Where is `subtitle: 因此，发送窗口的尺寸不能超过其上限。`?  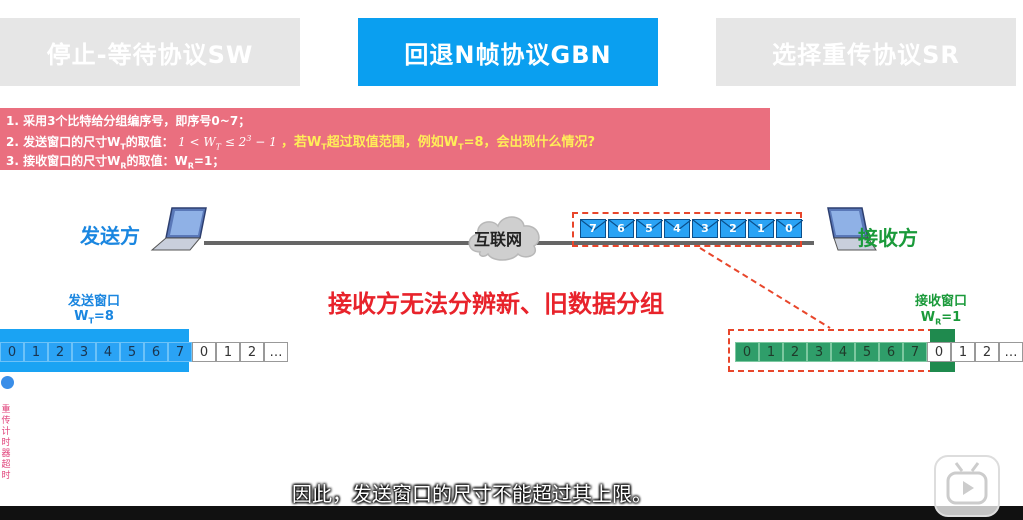 subtitle: 因此，发送窗口的尺寸不能超过其上限。 is located at coordinates (472, 494).